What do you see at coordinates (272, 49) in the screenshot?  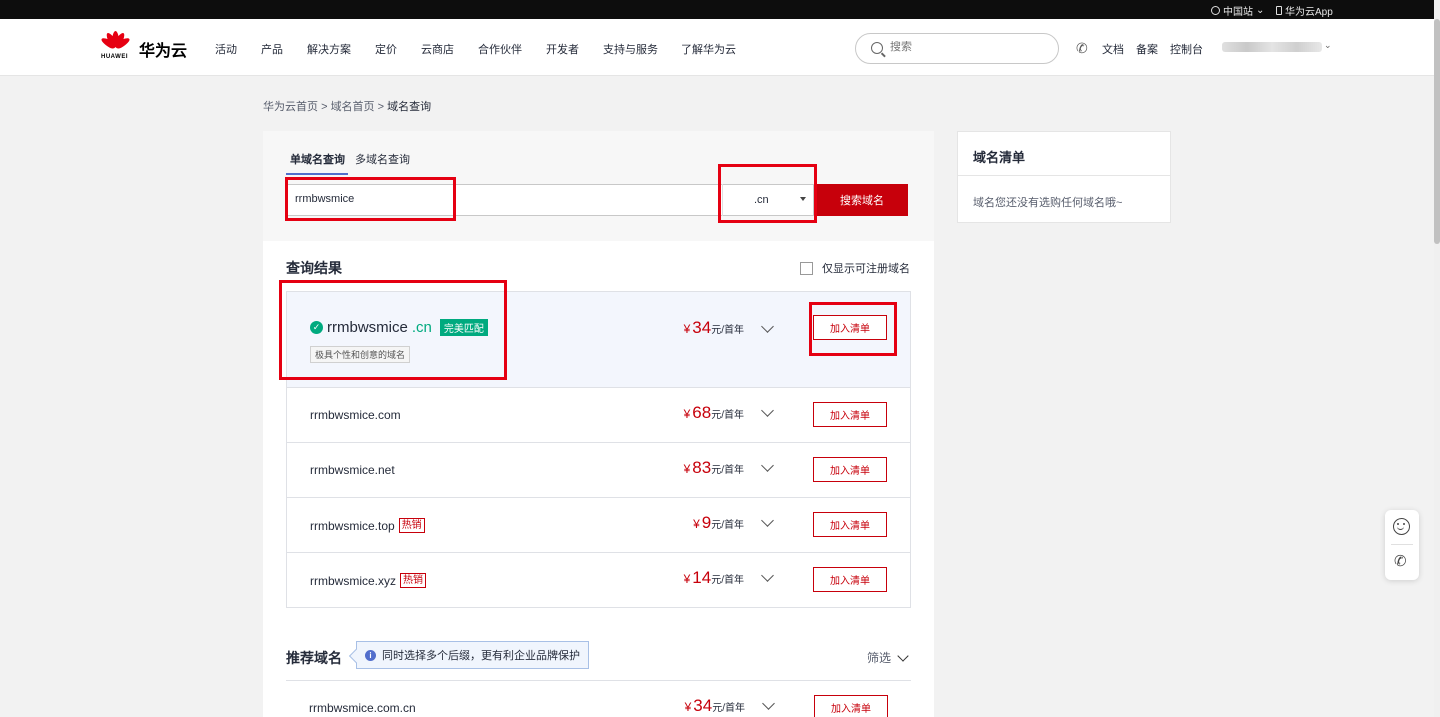 I see `nav-item-products: 产品` at bounding box center [272, 49].